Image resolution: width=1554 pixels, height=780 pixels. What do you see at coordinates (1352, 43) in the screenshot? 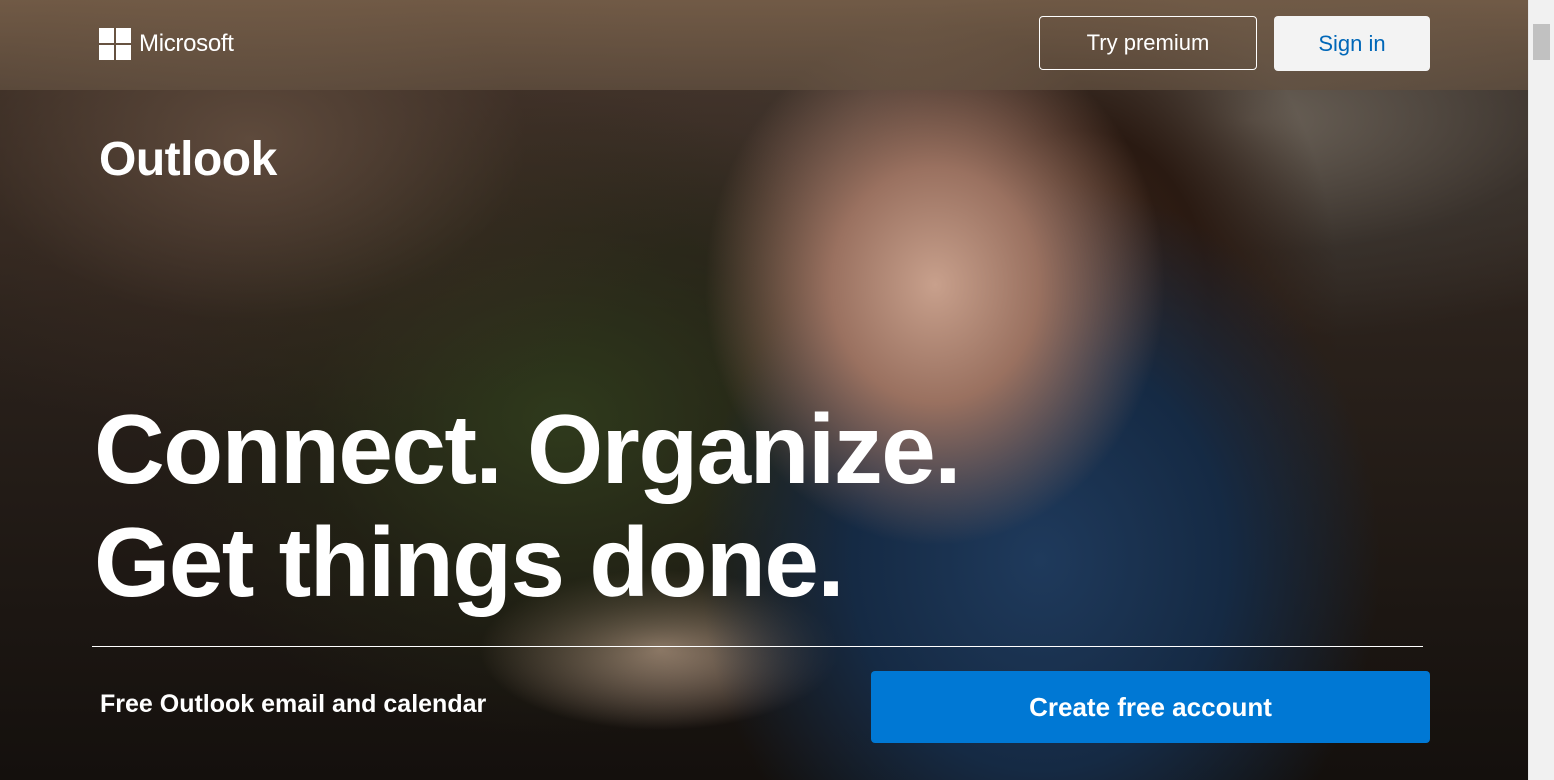
I see `sign-in-button: Sign in` at bounding box center [1352, 43].